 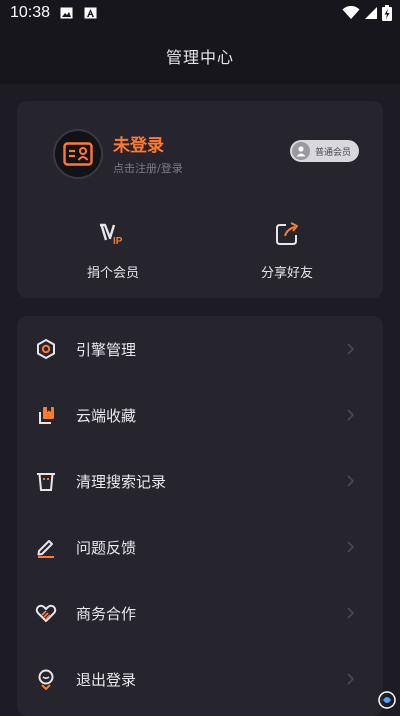 What do you see at coordinates (286, 273) in the screenshot?
I see `share-friends-label: 分享好友` at bounding box center [286, 273].